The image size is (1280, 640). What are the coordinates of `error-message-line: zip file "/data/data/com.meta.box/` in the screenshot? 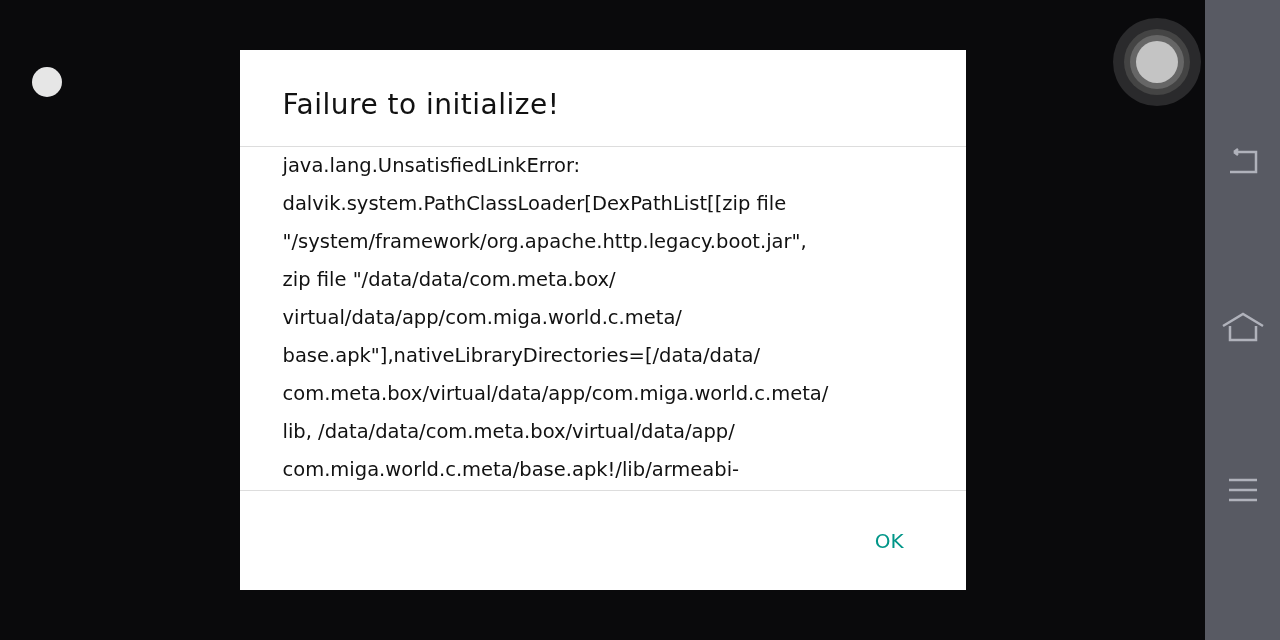 It's located at (449, 280).